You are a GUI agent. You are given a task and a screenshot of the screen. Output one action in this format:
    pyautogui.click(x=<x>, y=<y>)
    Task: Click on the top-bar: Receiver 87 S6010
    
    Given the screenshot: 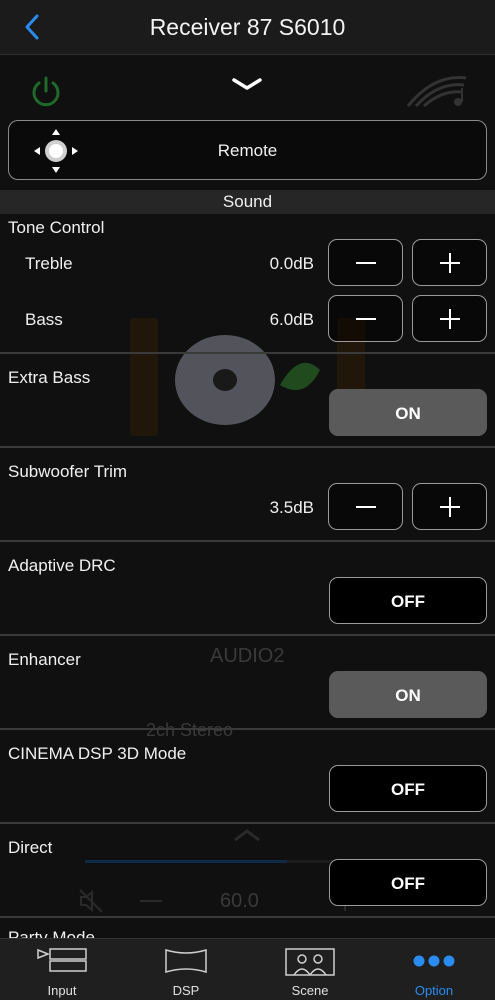 What is the action you would take?
    pyautogui.click(x=247, y=27)
    